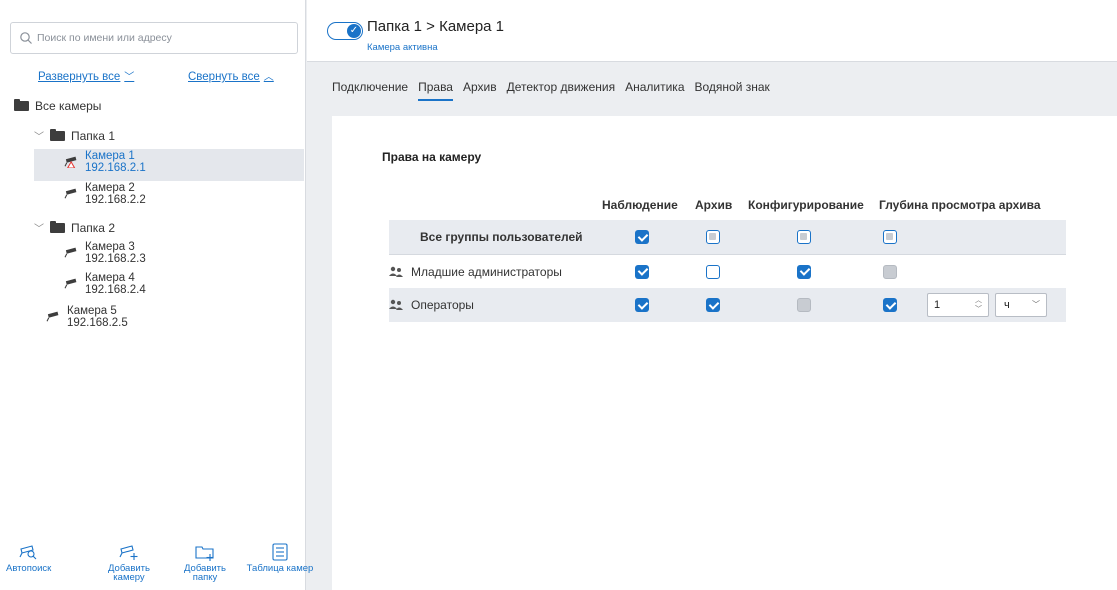 The height and width of the screenshot is (590, 1117). I want to click on tab-motion-detector: Детектор движения, so click(561, 90).